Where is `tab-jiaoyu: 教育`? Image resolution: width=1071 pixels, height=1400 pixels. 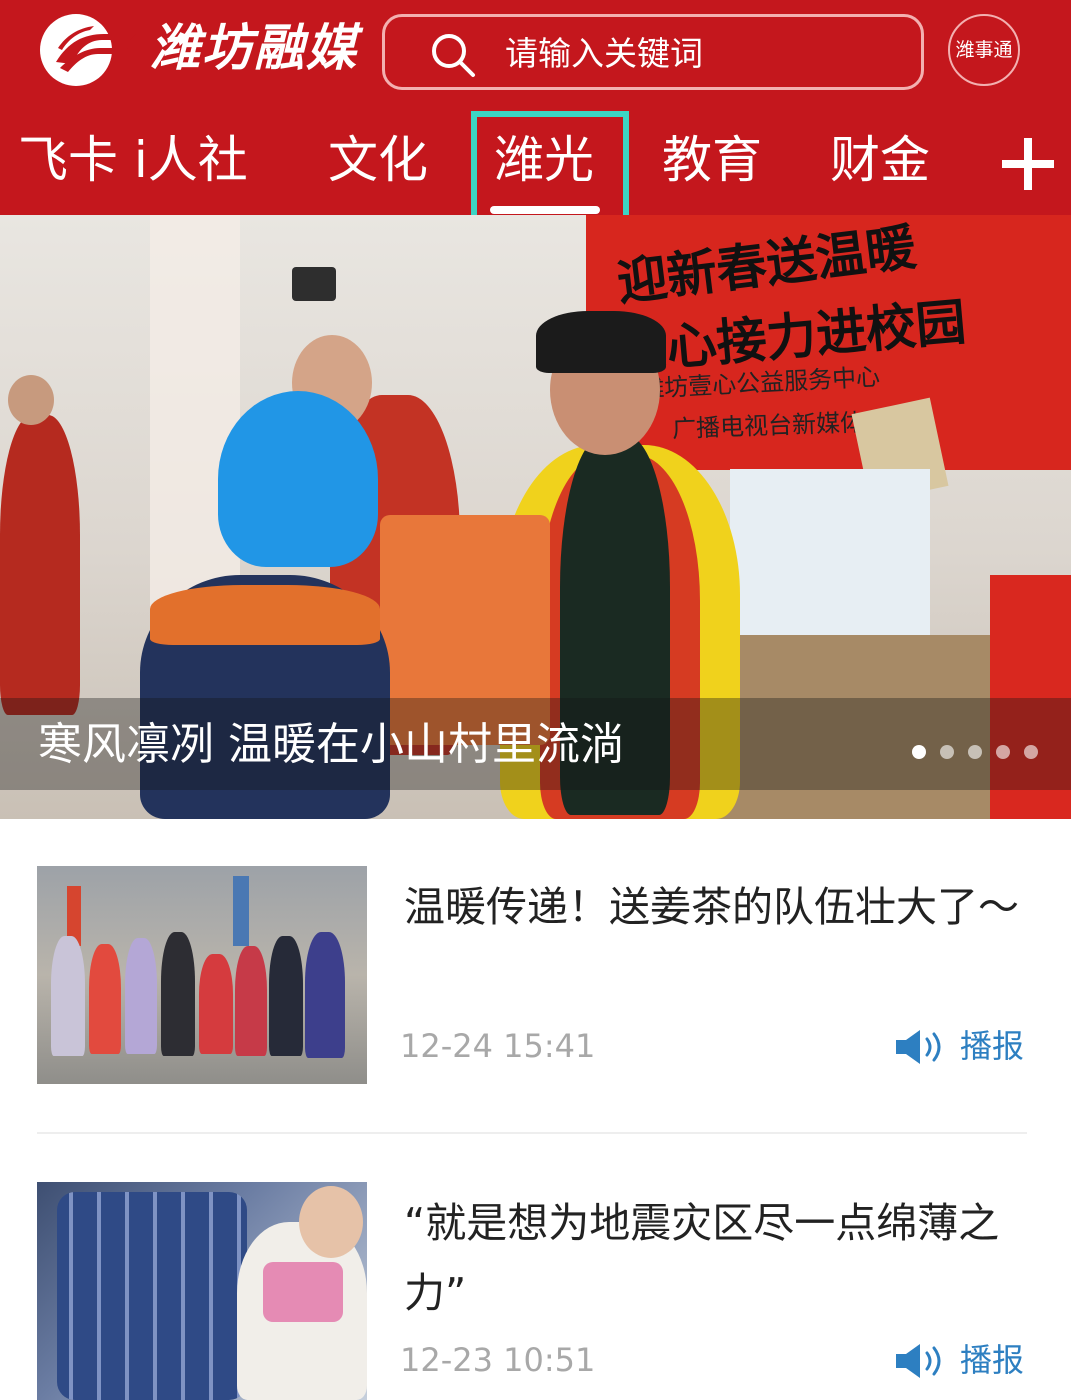 tab-jiaoyu: 教育 is located at coordinates (712, 160).